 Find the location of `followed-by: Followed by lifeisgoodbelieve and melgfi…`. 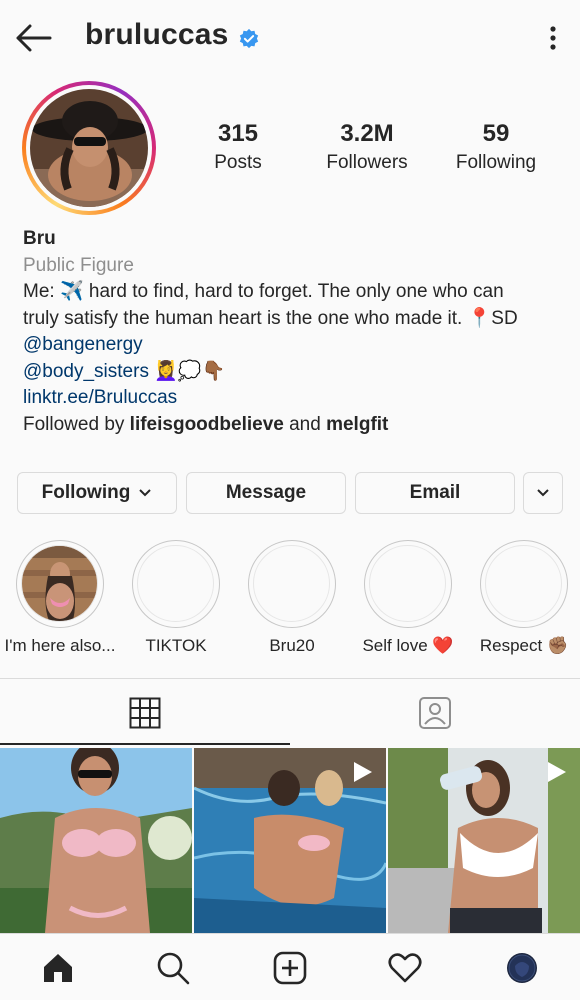

followed-by: Followed by lifeisgoodbelieve and melgfi… is located at coordinates (293, 425).